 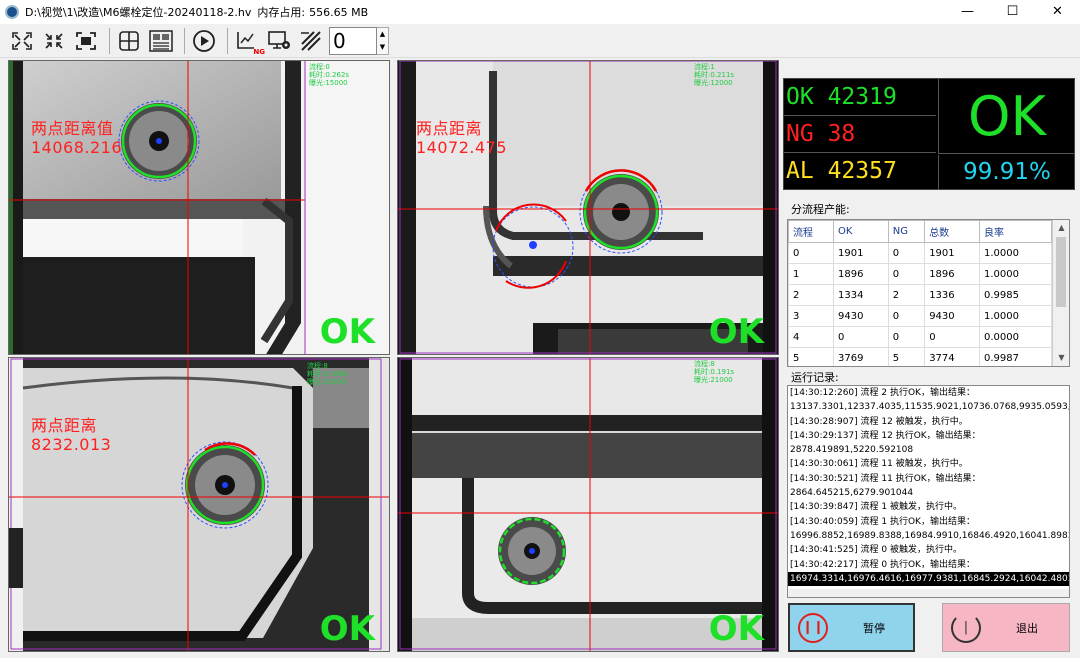 I want to click on stat-time: 耗时:0.191s, so click(x=714, y=372).